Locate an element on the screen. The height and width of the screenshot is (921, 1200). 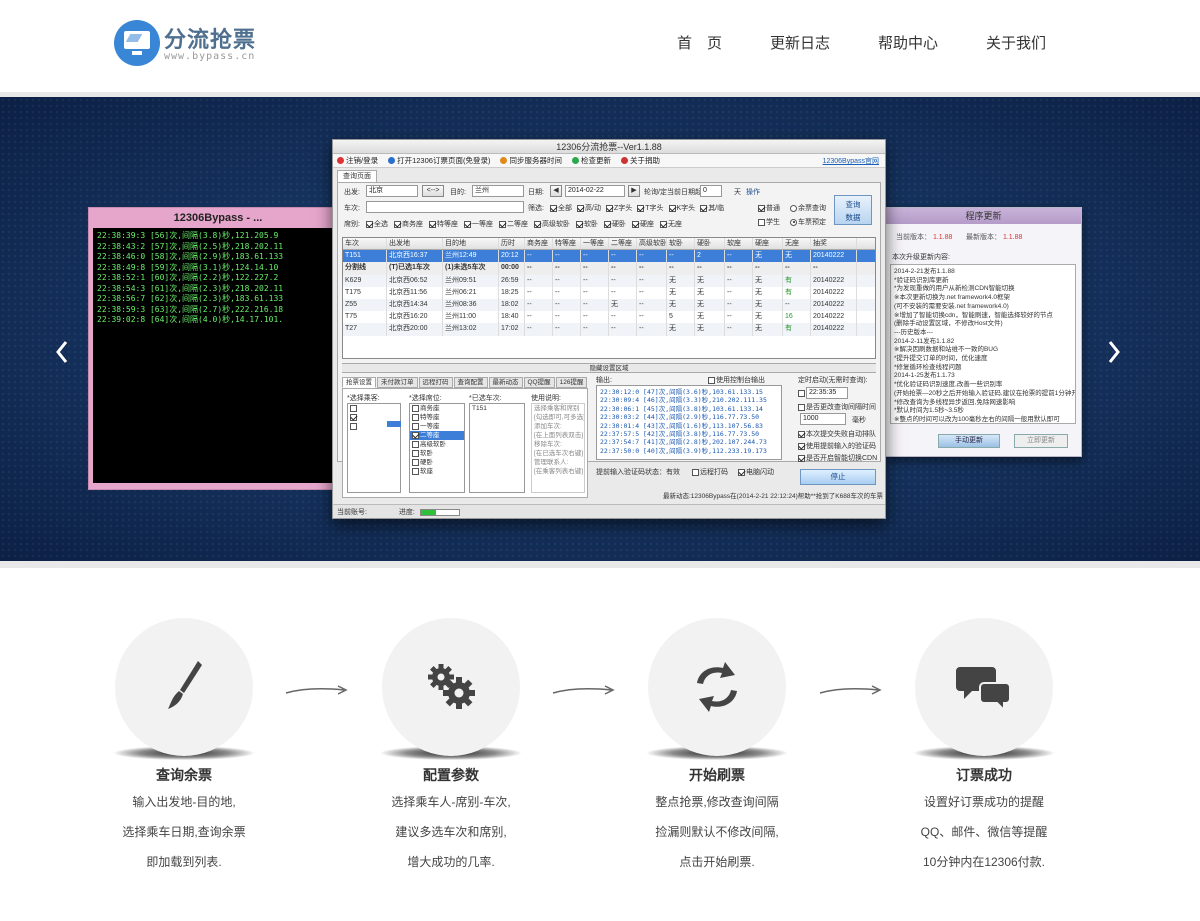
stop-button: 停止 is located at coordinates (838, 477).